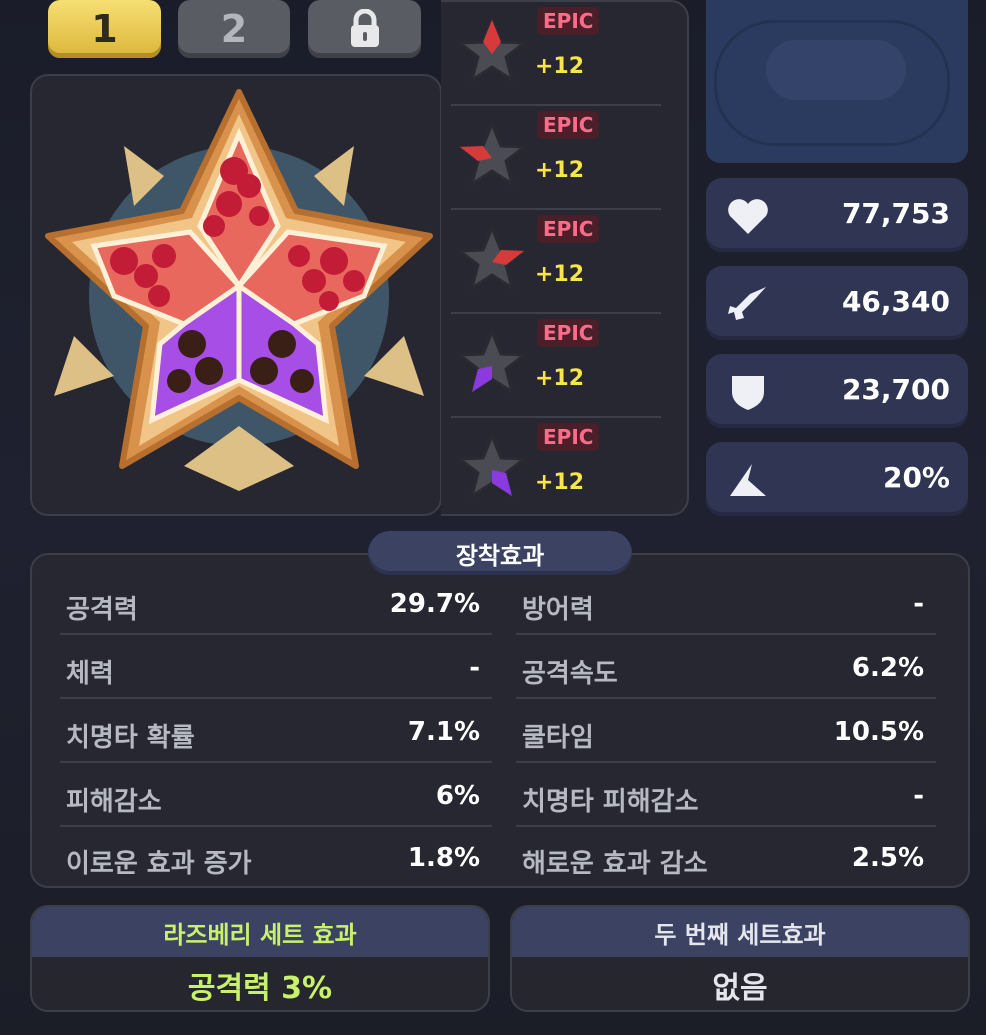  What do you see at coordinates (740, 932) in the screenshot?
I see `set-title: 두 번째 세트효과` at bounding box center [740, 932].